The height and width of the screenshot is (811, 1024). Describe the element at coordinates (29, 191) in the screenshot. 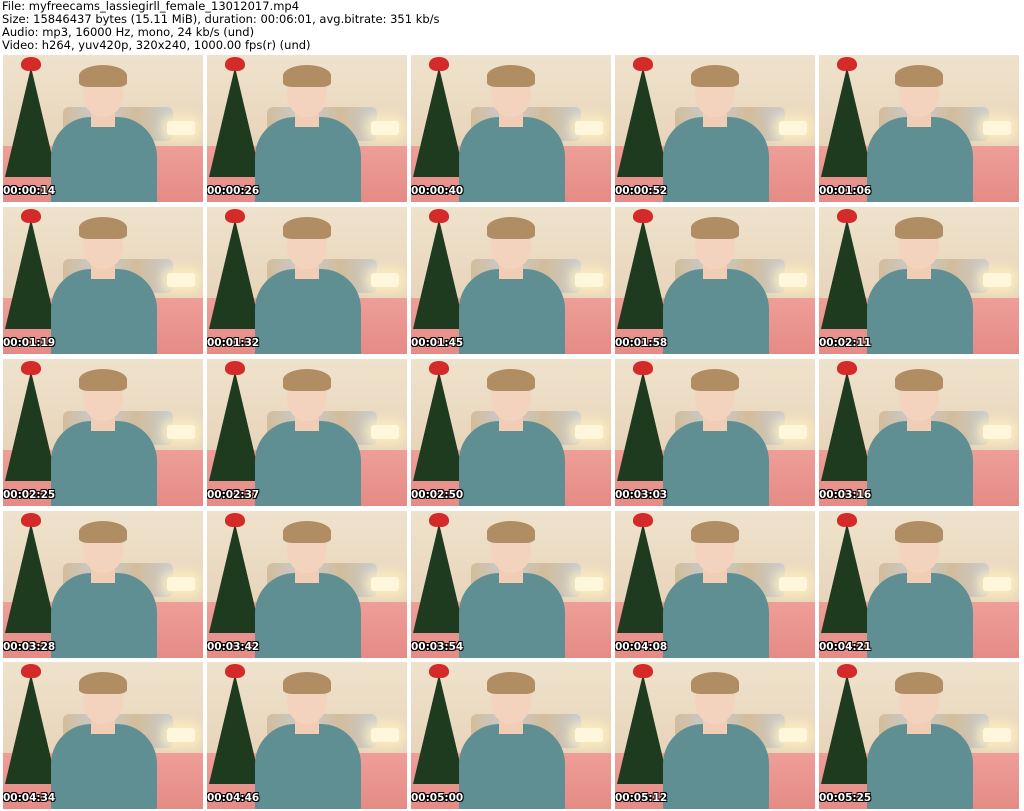

I see `frame-timestamp: 00:00:14` at that location.